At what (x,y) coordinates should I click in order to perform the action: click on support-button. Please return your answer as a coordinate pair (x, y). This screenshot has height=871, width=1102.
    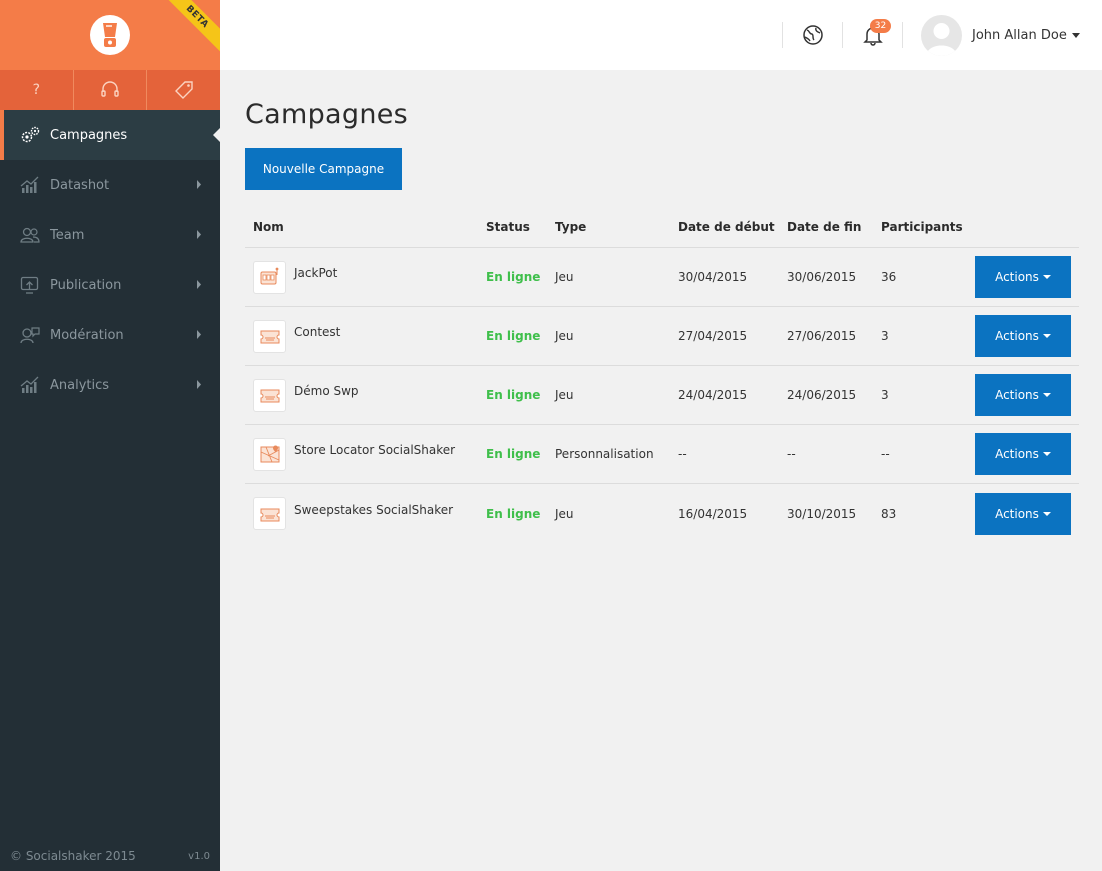
    Looking at the image, I should click on (111, 90).